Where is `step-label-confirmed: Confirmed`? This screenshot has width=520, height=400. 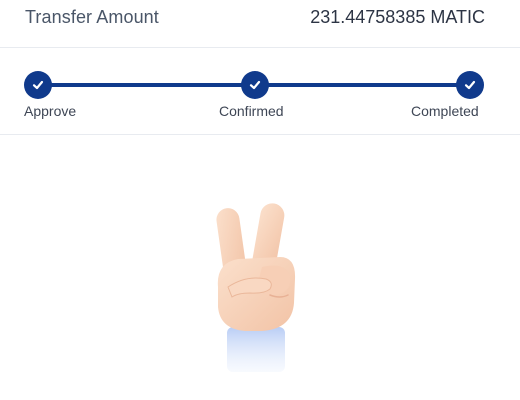
step-label-confirmed: Confirmed is located at coordinates (251, 111).